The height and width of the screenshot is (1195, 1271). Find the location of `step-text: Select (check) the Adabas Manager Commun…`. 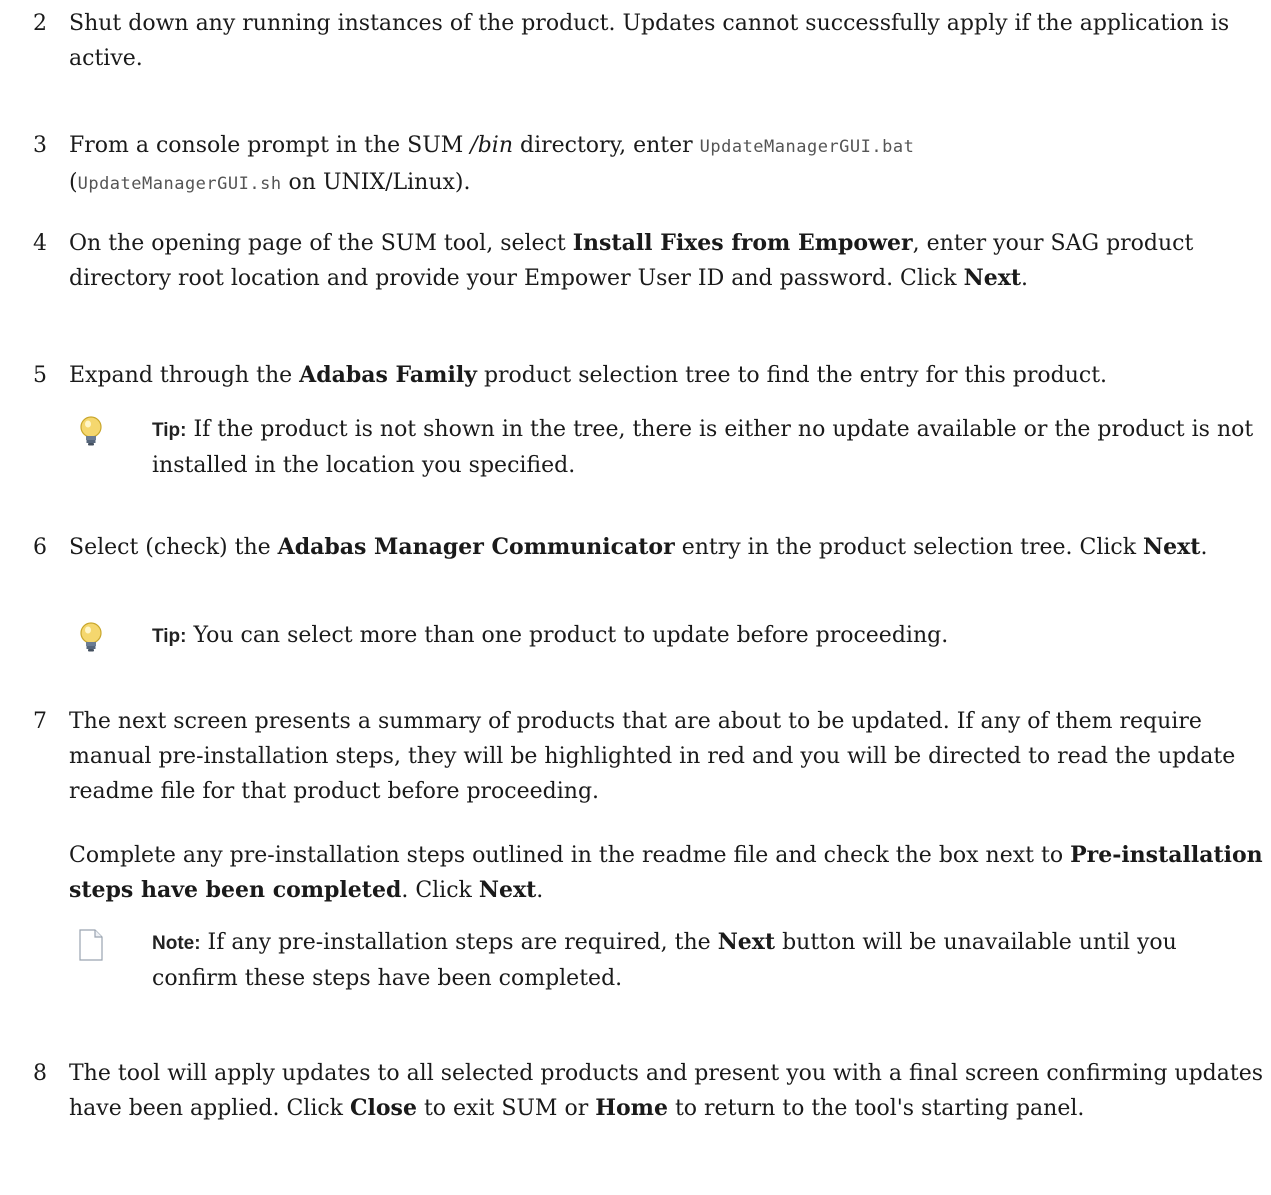

step-text: Select (check) the Adabas Manager Commun… is located at coordinates (666, 547).